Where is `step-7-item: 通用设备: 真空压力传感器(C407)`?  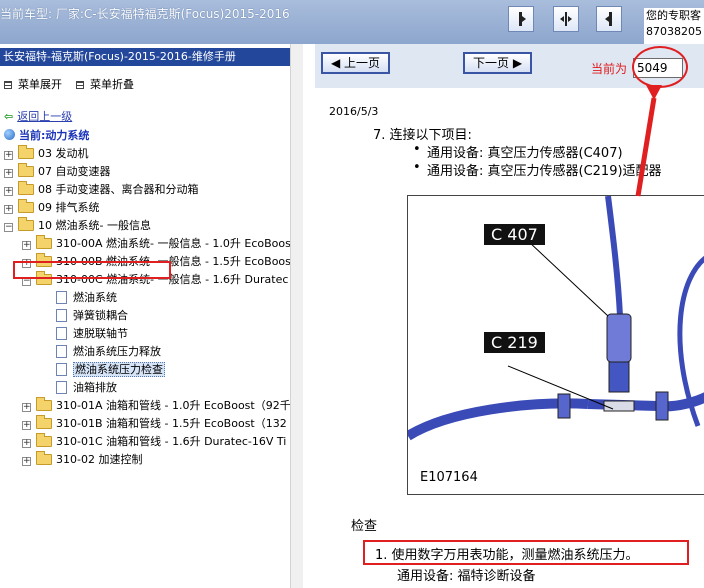
step-7-item: 通用设备: 真空压力传感器(C407) is located at coordinates (518, 151).